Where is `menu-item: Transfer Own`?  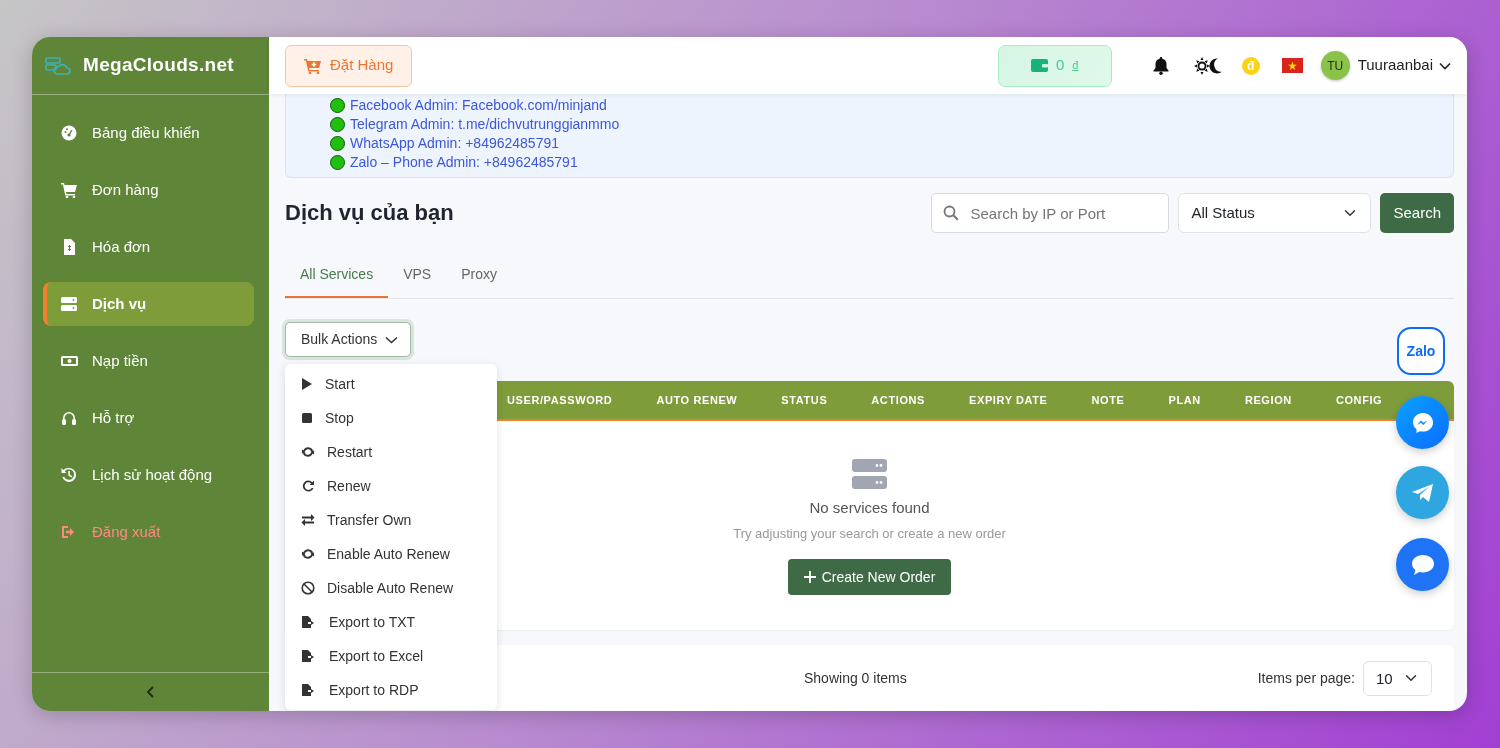
menu-item: Transfer Own is located at coordinates (391, 520).